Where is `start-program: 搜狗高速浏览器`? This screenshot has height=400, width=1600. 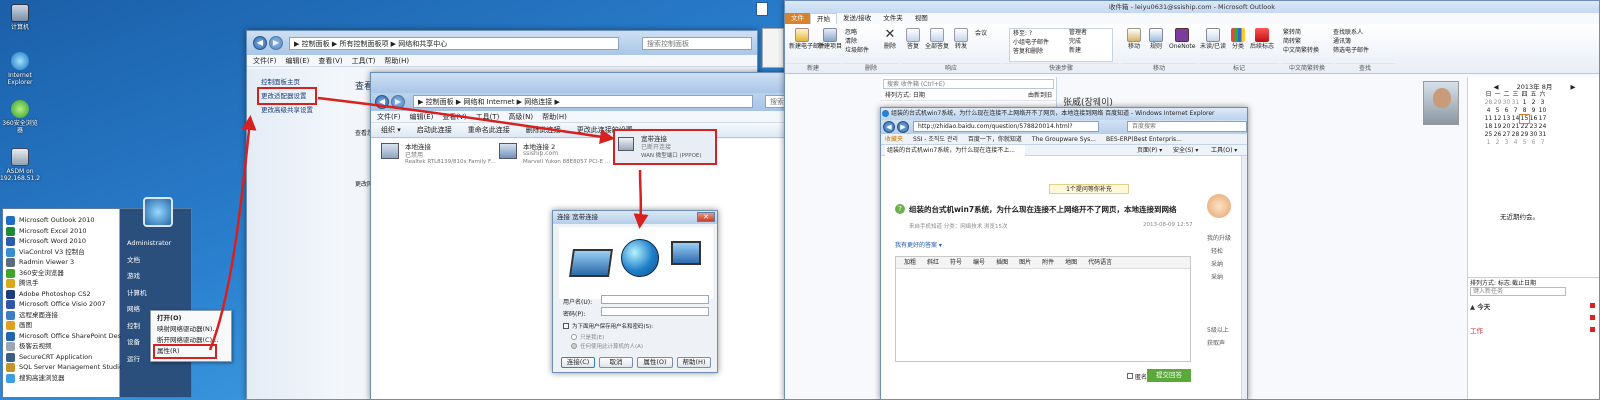
start-program: 搜狗高速浏览器 is located at coordinates (62, 378).